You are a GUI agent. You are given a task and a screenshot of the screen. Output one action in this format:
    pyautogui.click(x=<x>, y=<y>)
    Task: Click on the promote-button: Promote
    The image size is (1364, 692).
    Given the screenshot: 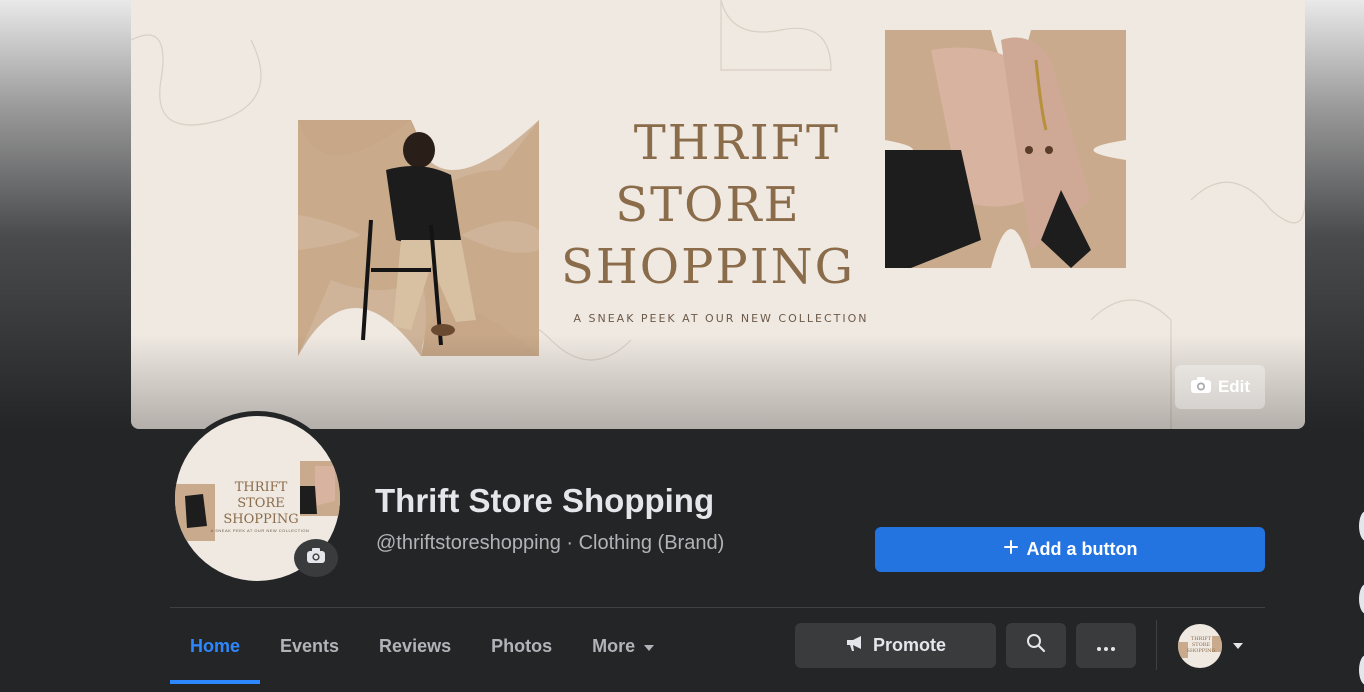 What is the action you would take?
    pyautogui.click(x=895, y=645)
    